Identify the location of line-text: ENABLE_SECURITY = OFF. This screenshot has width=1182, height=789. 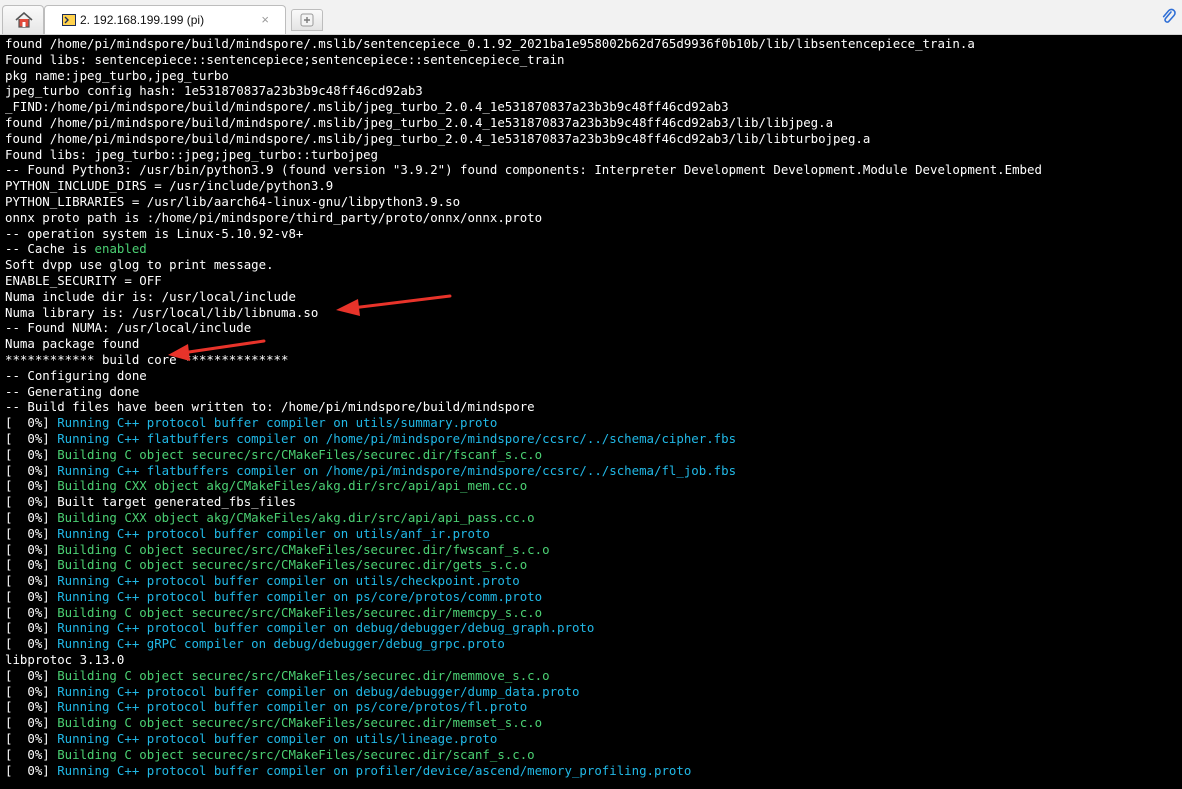
(83, 280).